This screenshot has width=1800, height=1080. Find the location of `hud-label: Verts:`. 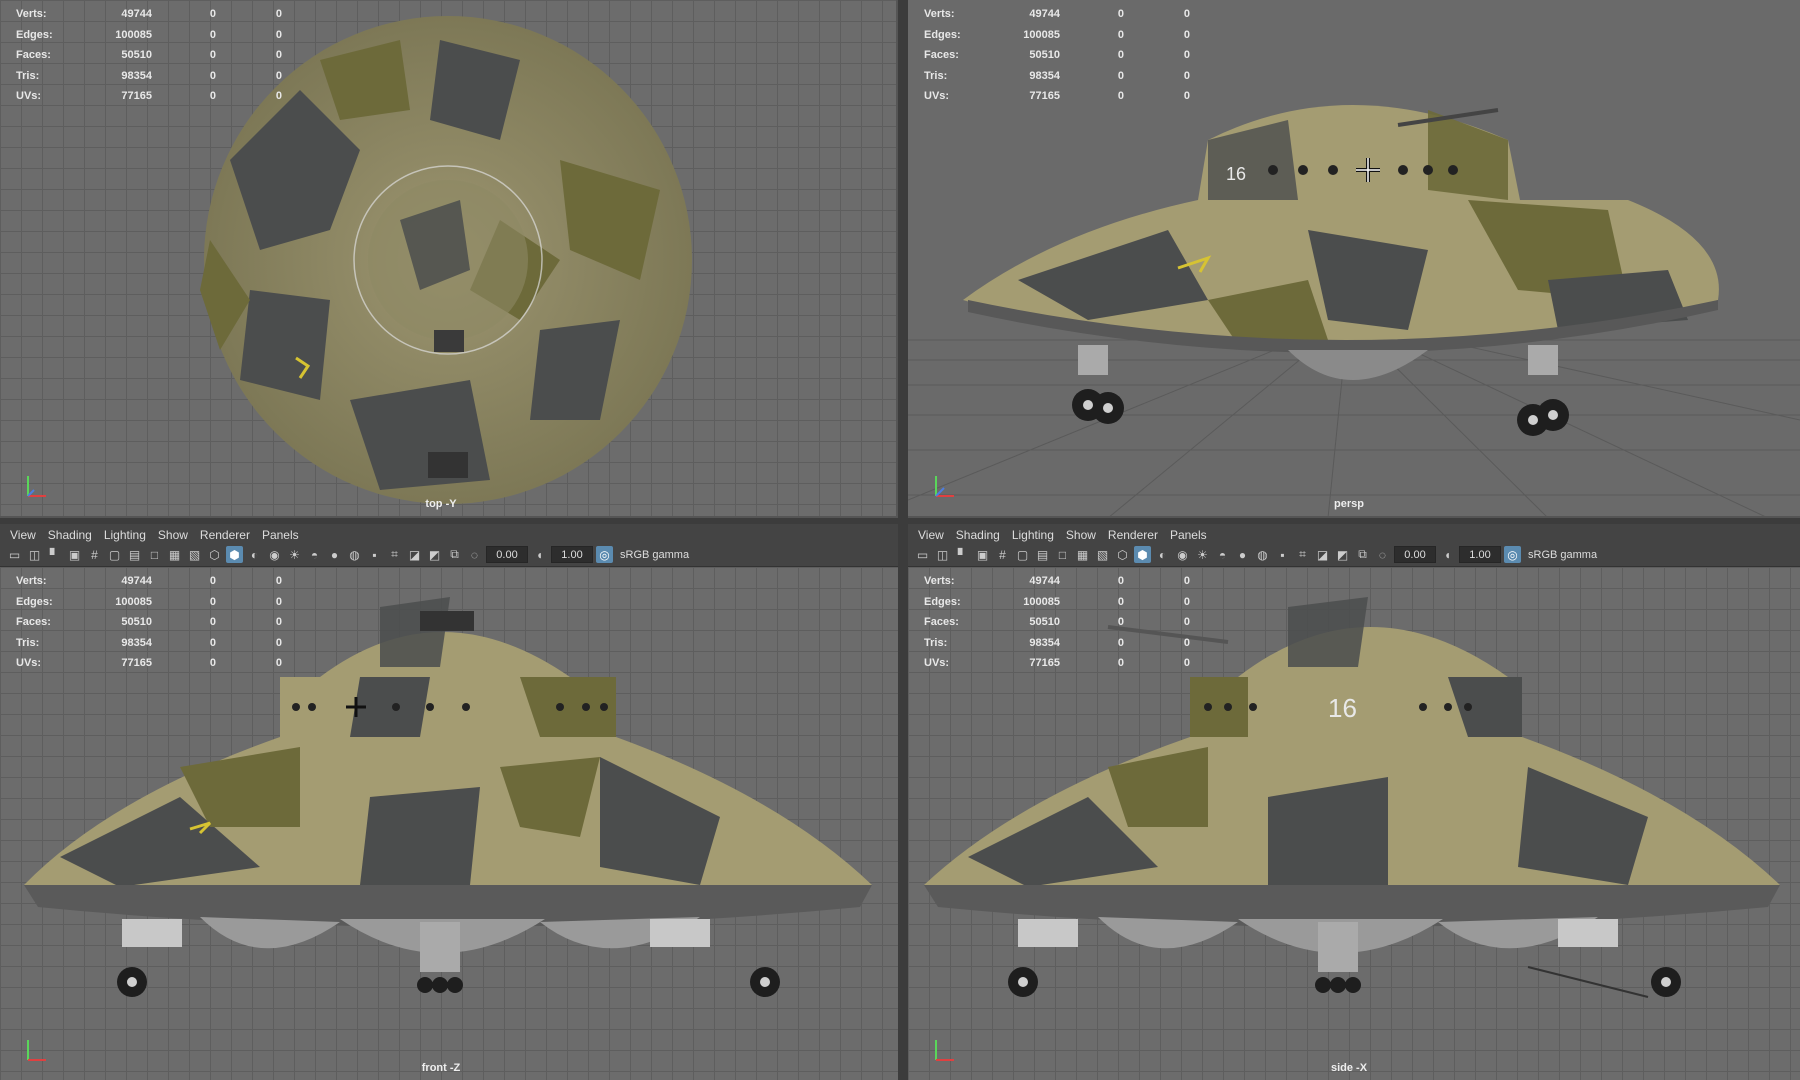

hud-label: Verts: is located at coordinates (31, 581).